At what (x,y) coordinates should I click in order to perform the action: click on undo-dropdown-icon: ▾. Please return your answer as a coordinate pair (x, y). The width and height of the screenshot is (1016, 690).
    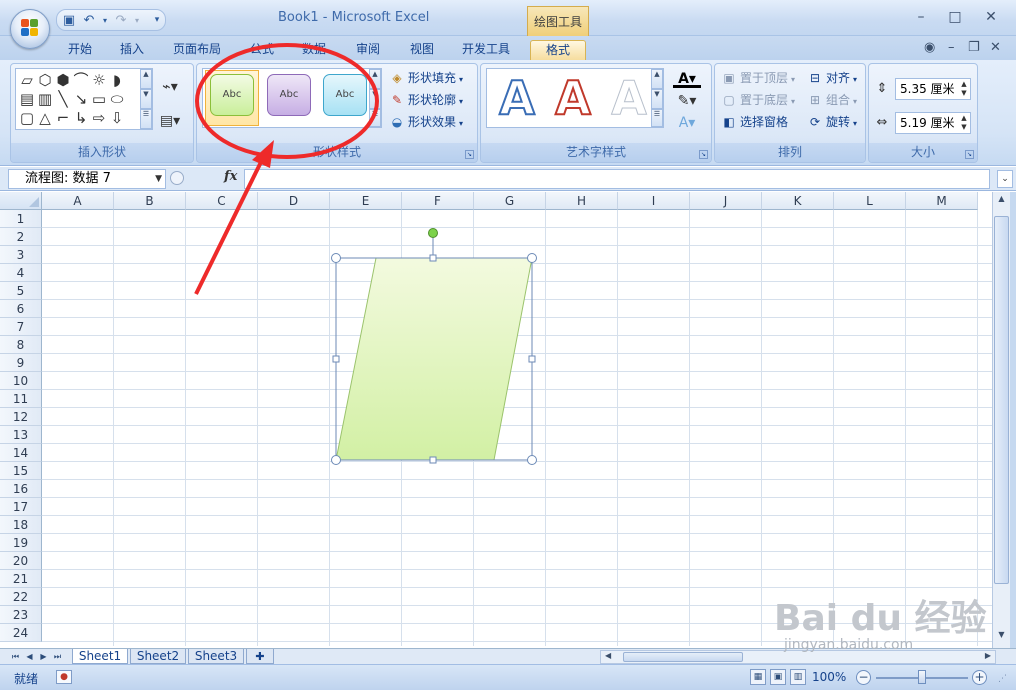
    Looking at the image, I should click on (105, 20).